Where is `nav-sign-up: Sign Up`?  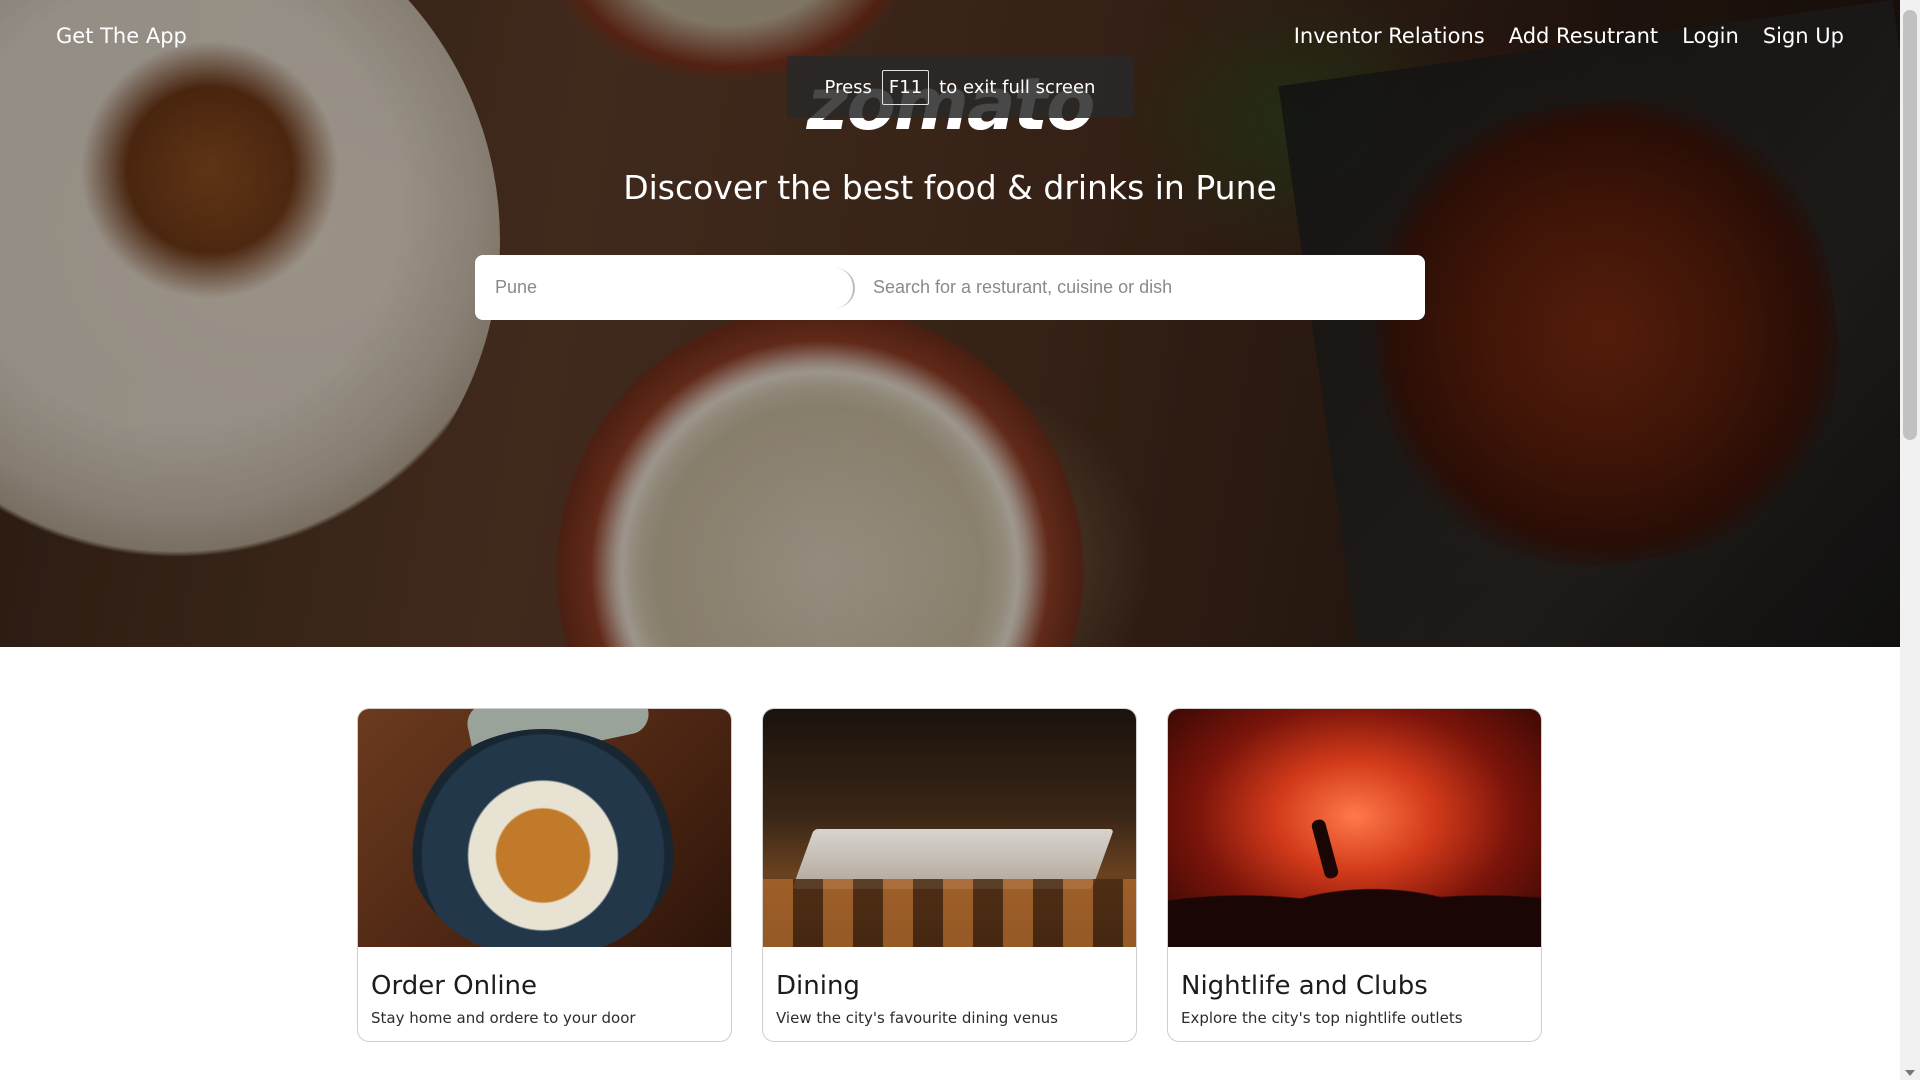 nav-sign-up: Sign Up is located at coordinates (1803, 36).